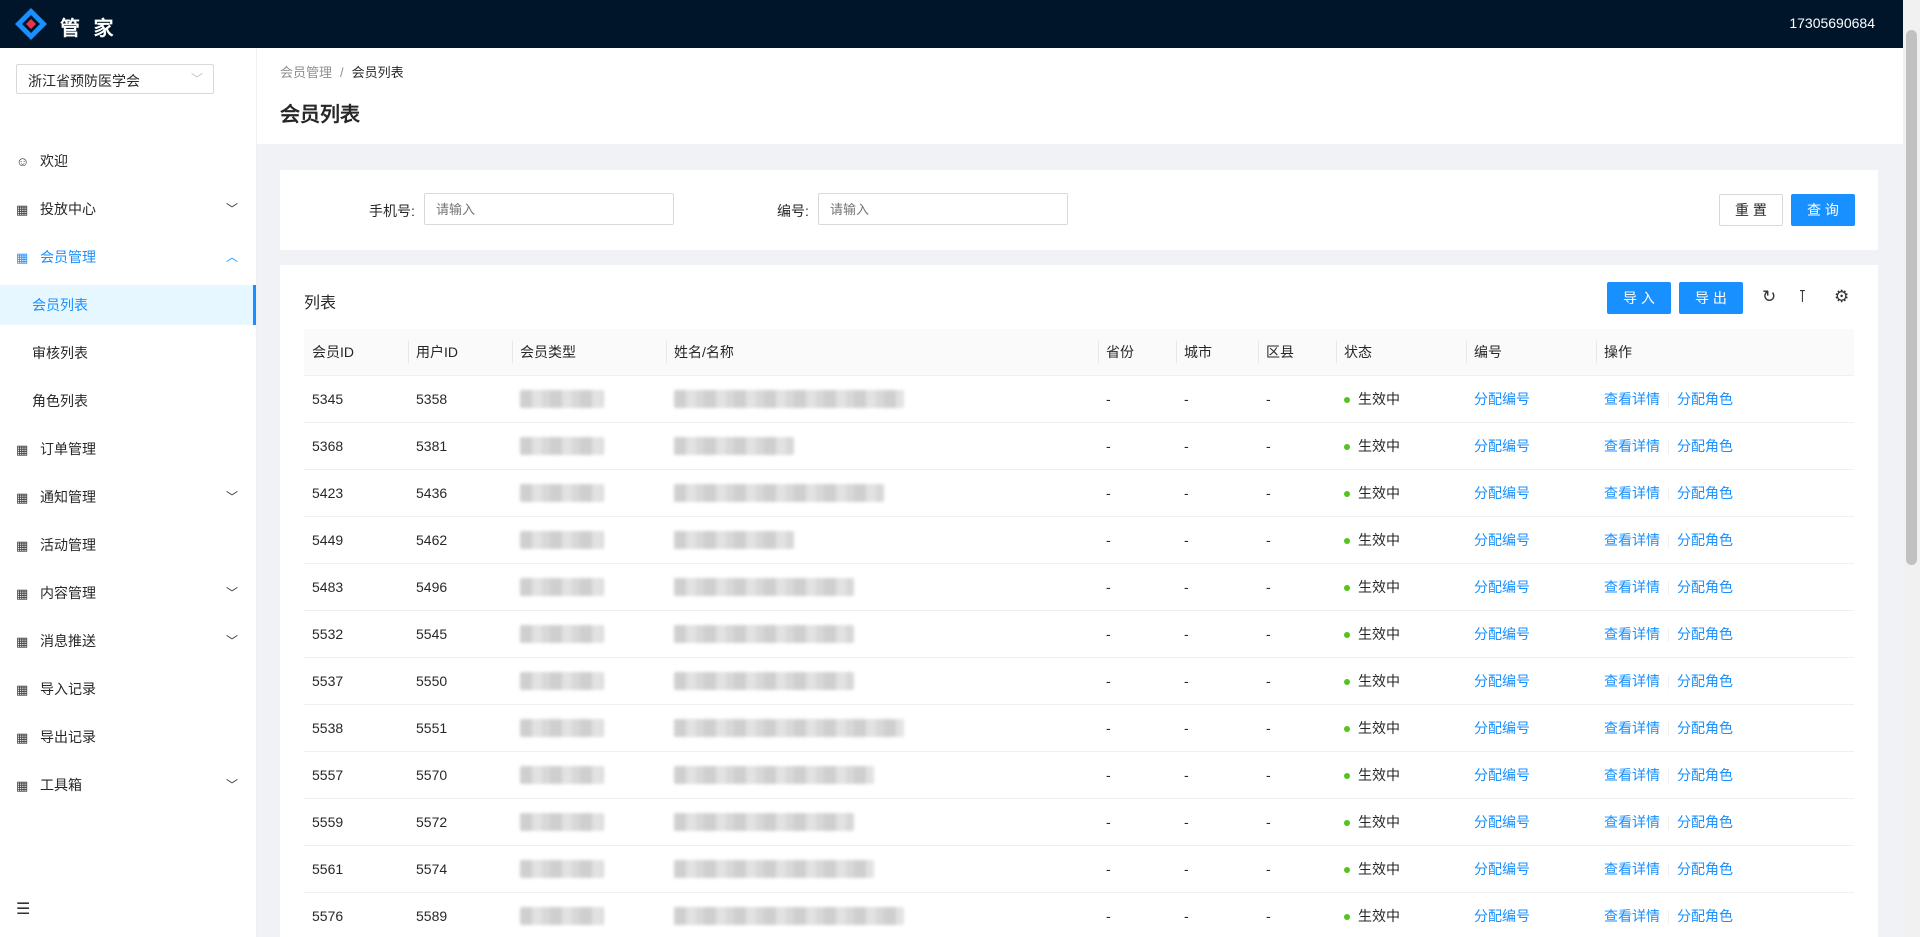 Image resolution: width=1920 pixels, height=937 pixels. Describe the element at coordinates (128, 593) in the screenshot. I see `sidebar-item: ▦ 内容管理 ﹀` at that location.